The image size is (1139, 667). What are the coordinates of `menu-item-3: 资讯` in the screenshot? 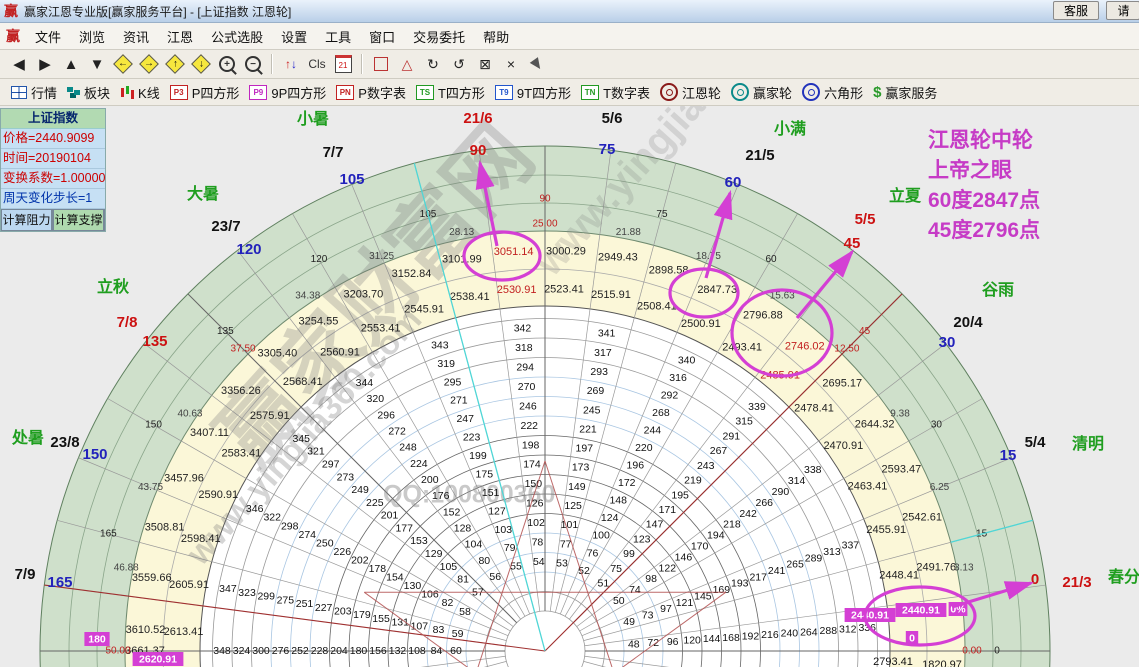 It's located at (136, 37).